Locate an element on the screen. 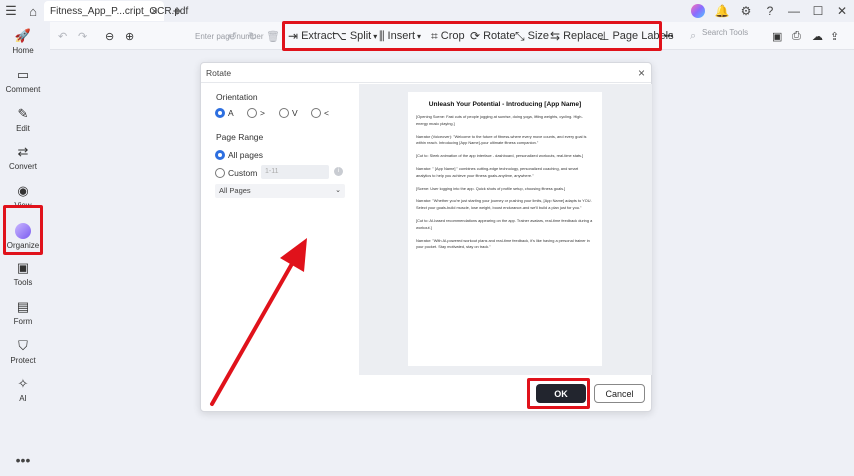 This screenshot has height=476, width=854. window-close-icon: ✕ is located at coordinates (842, 11).